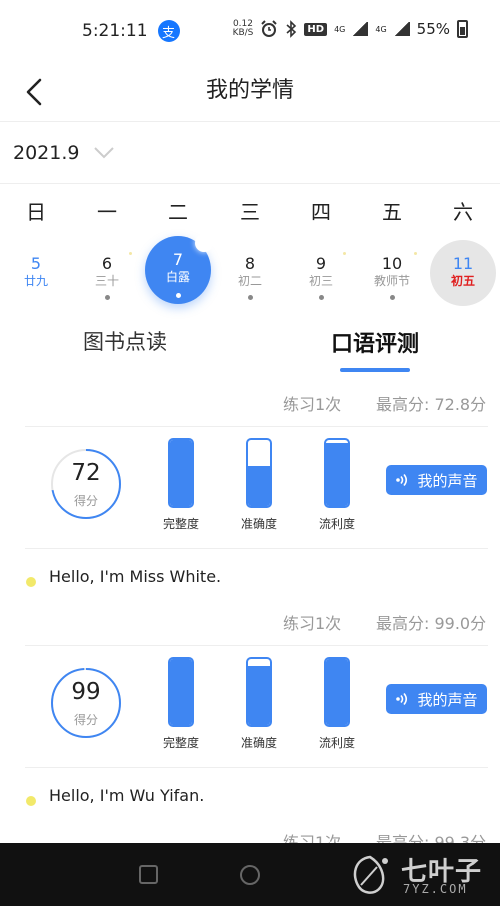 This screenshot has height=906, width=500. I want to click on net-speed-unit: KB/S, so click(243, 33).